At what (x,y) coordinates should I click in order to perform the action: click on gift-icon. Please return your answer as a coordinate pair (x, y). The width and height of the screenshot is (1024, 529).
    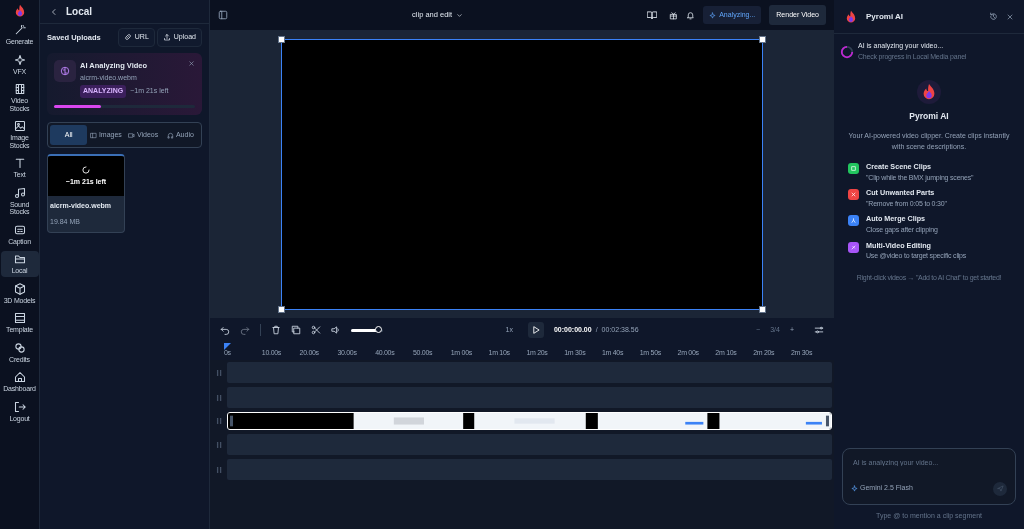
    Looking at the image, I should click on (674, 15).